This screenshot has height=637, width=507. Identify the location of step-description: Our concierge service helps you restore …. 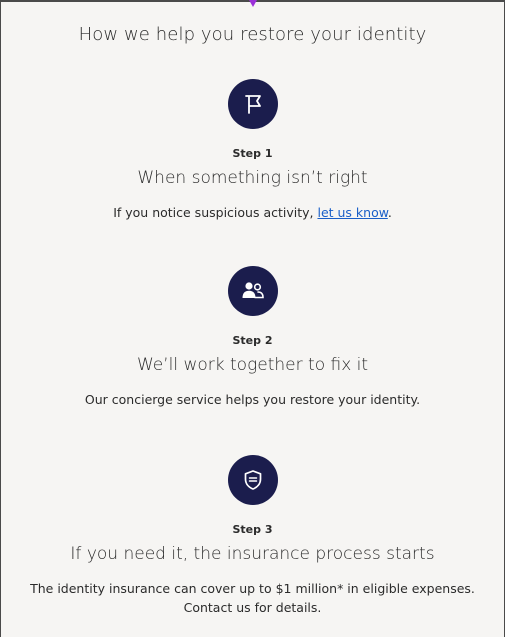
(252, 399).